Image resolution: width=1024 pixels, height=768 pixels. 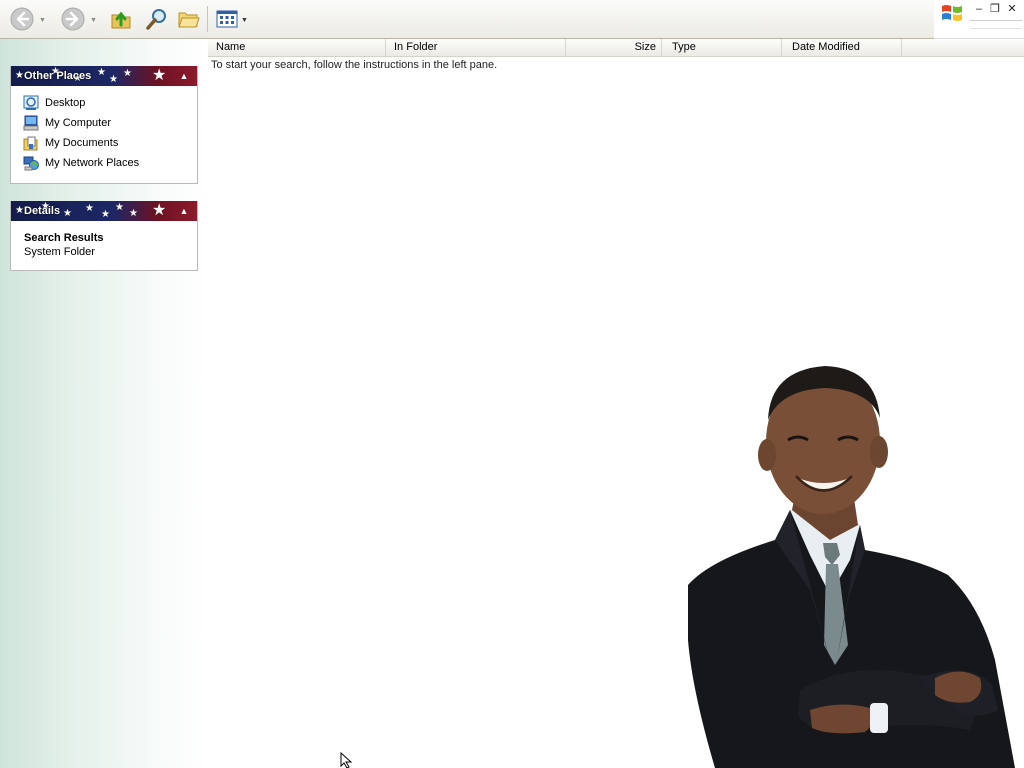 I want to click on place-my-network-places: My Network Places, so click(x=81, y=163).